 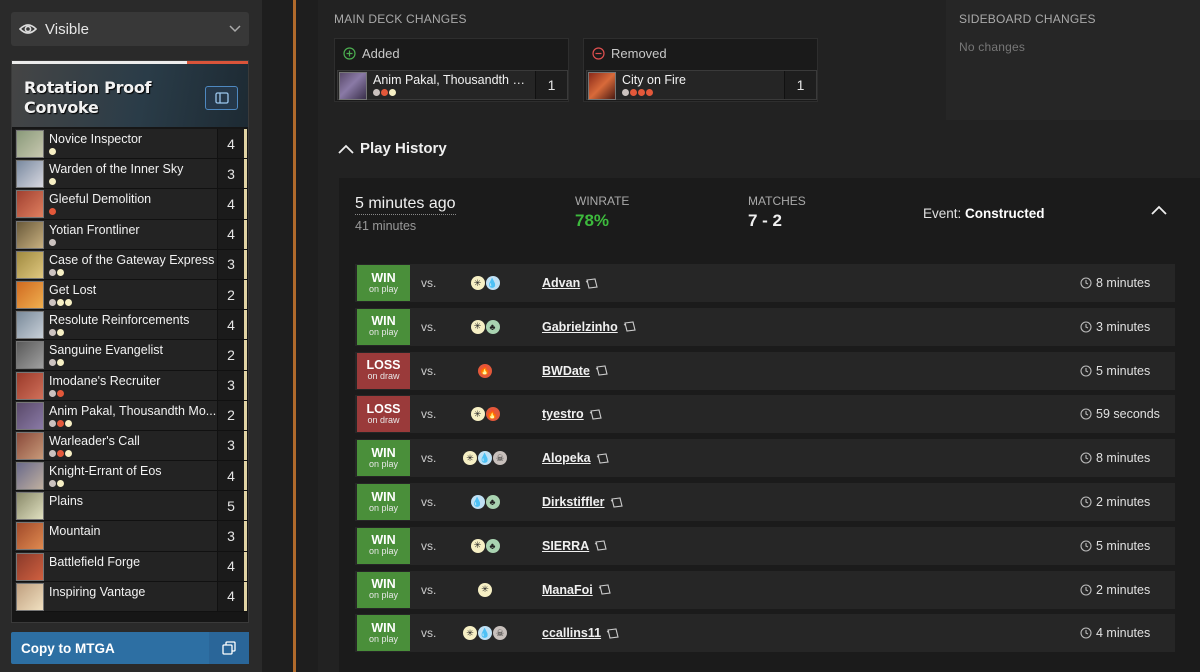 I want to click on eye-icon, so click(x=28, y=29).